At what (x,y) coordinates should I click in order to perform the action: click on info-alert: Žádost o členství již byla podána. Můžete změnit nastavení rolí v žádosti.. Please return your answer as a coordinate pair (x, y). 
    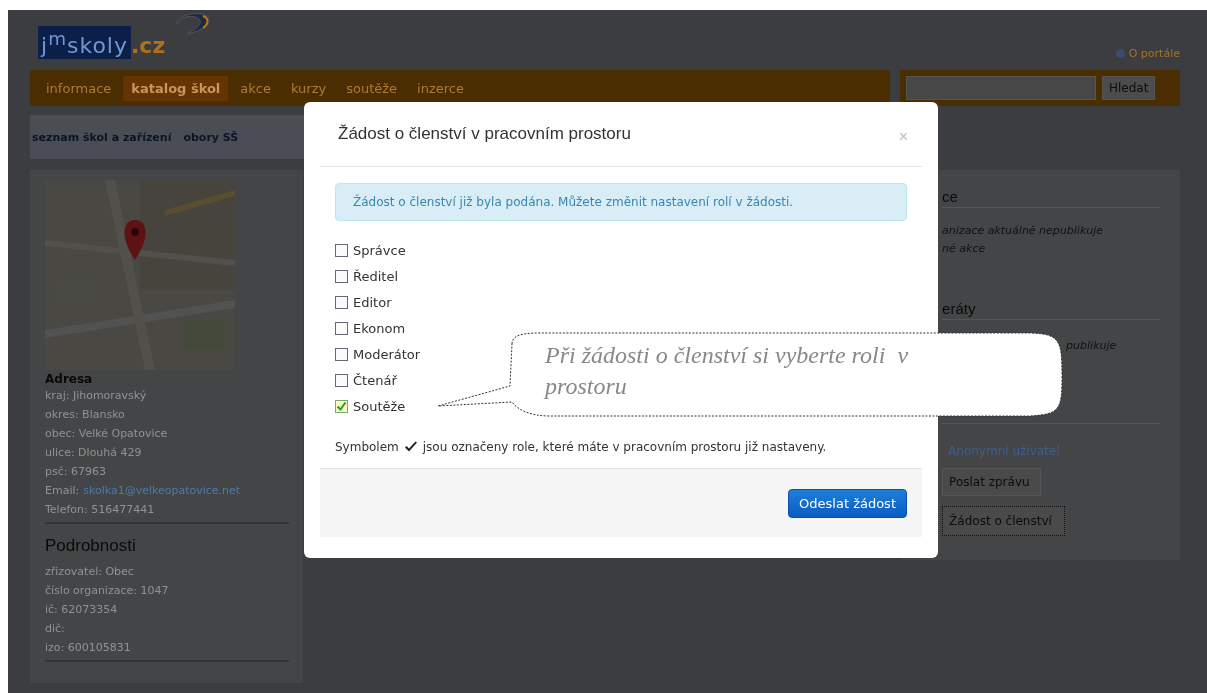
    Looking at the image, I should click on (621, 202).